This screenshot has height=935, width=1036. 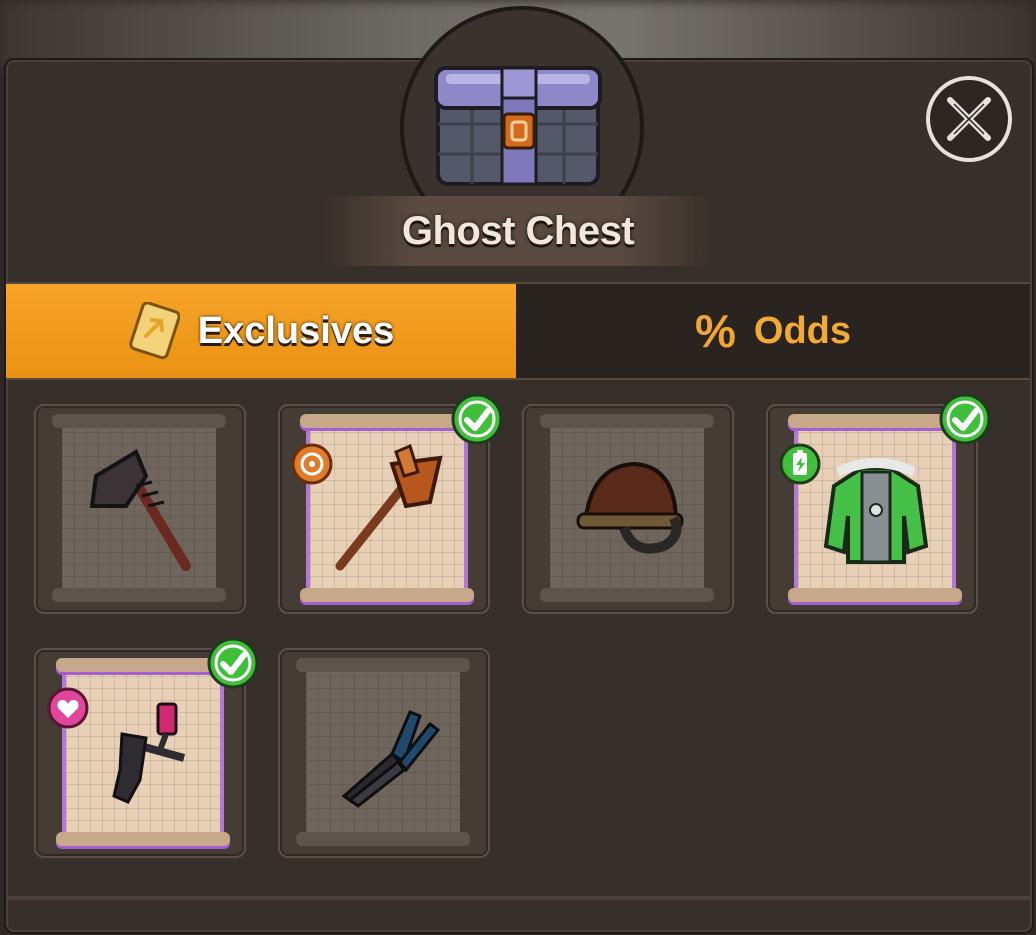 I want to click on dialog-title: Ghost Chest, so click(x=518, y=230).